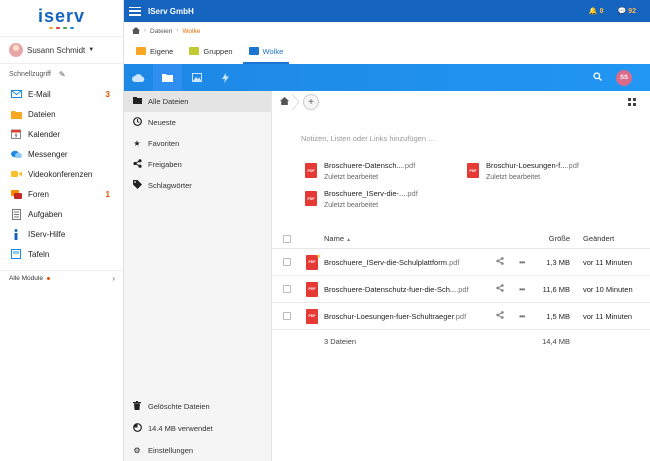 The width and height of the screenshot is (650, 461). Describe the element at coordinates (197, 185) in the screenshot. I see `files-nav-tags: Schlagwörter` at that location.